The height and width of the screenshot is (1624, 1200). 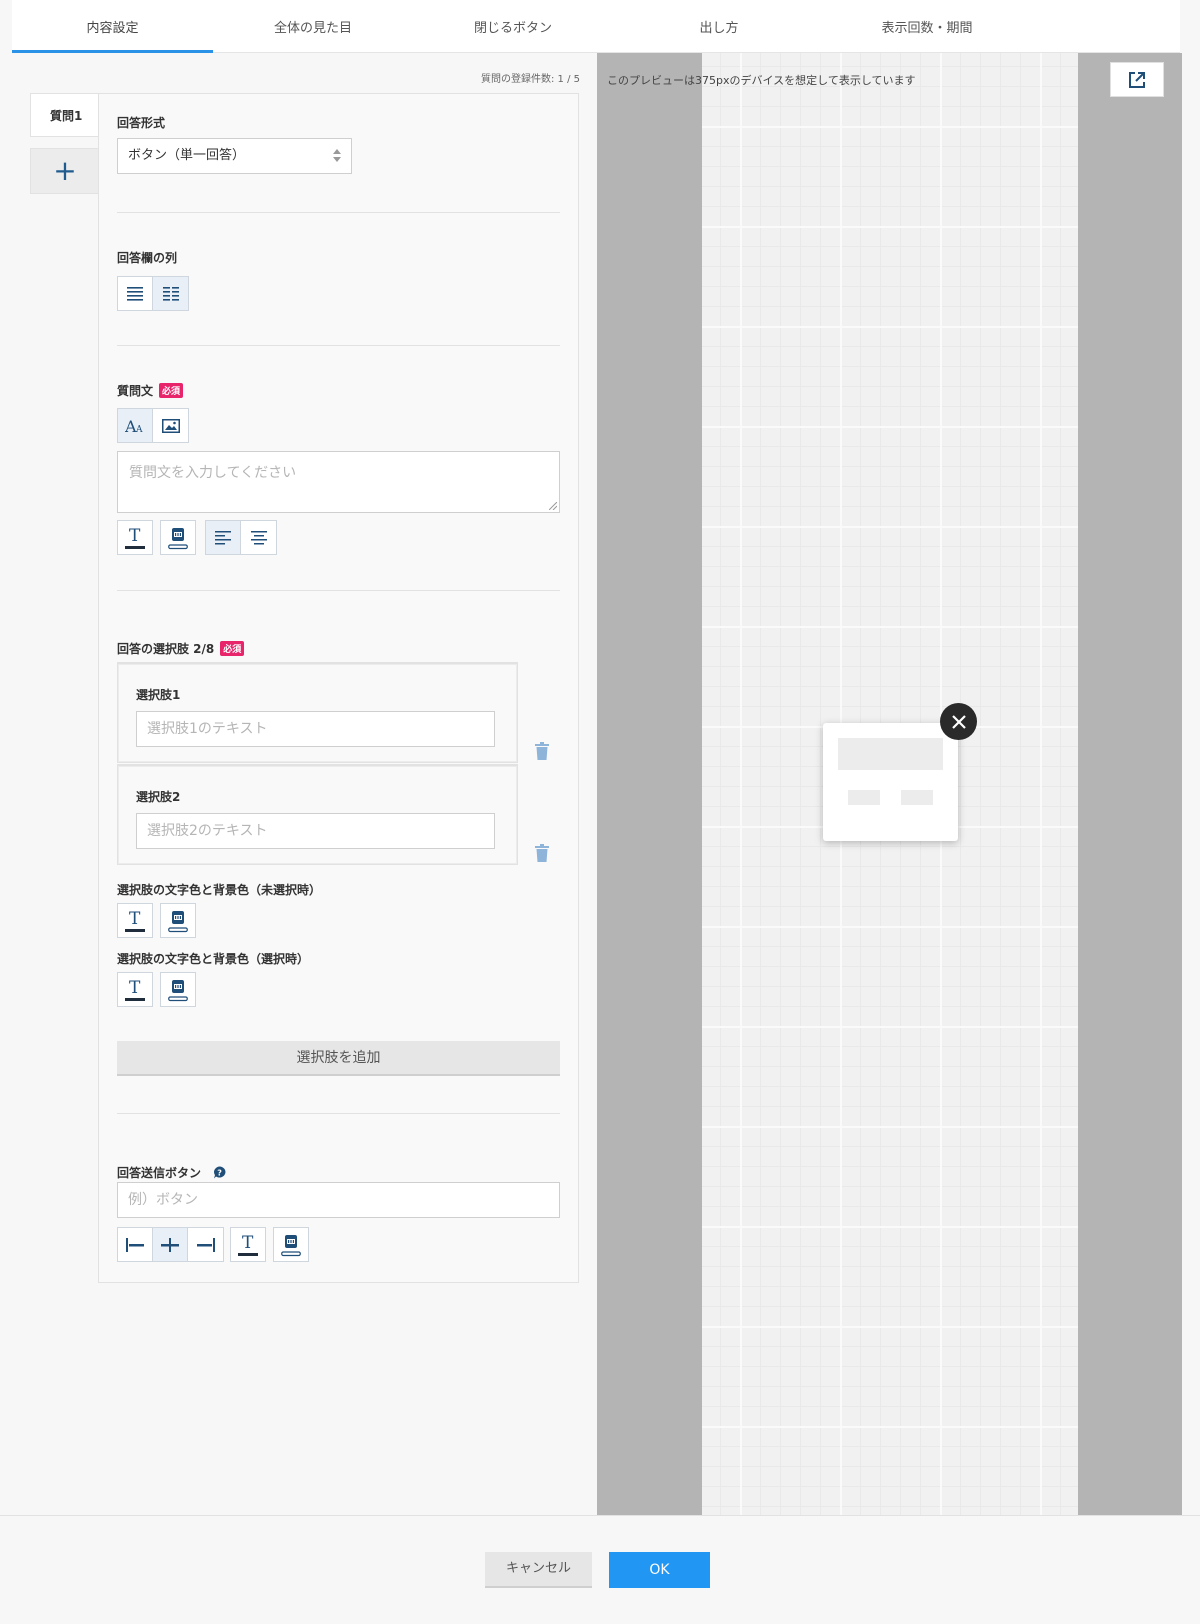 I want to click on help-icon: ?, so click(x=219, y=1172).